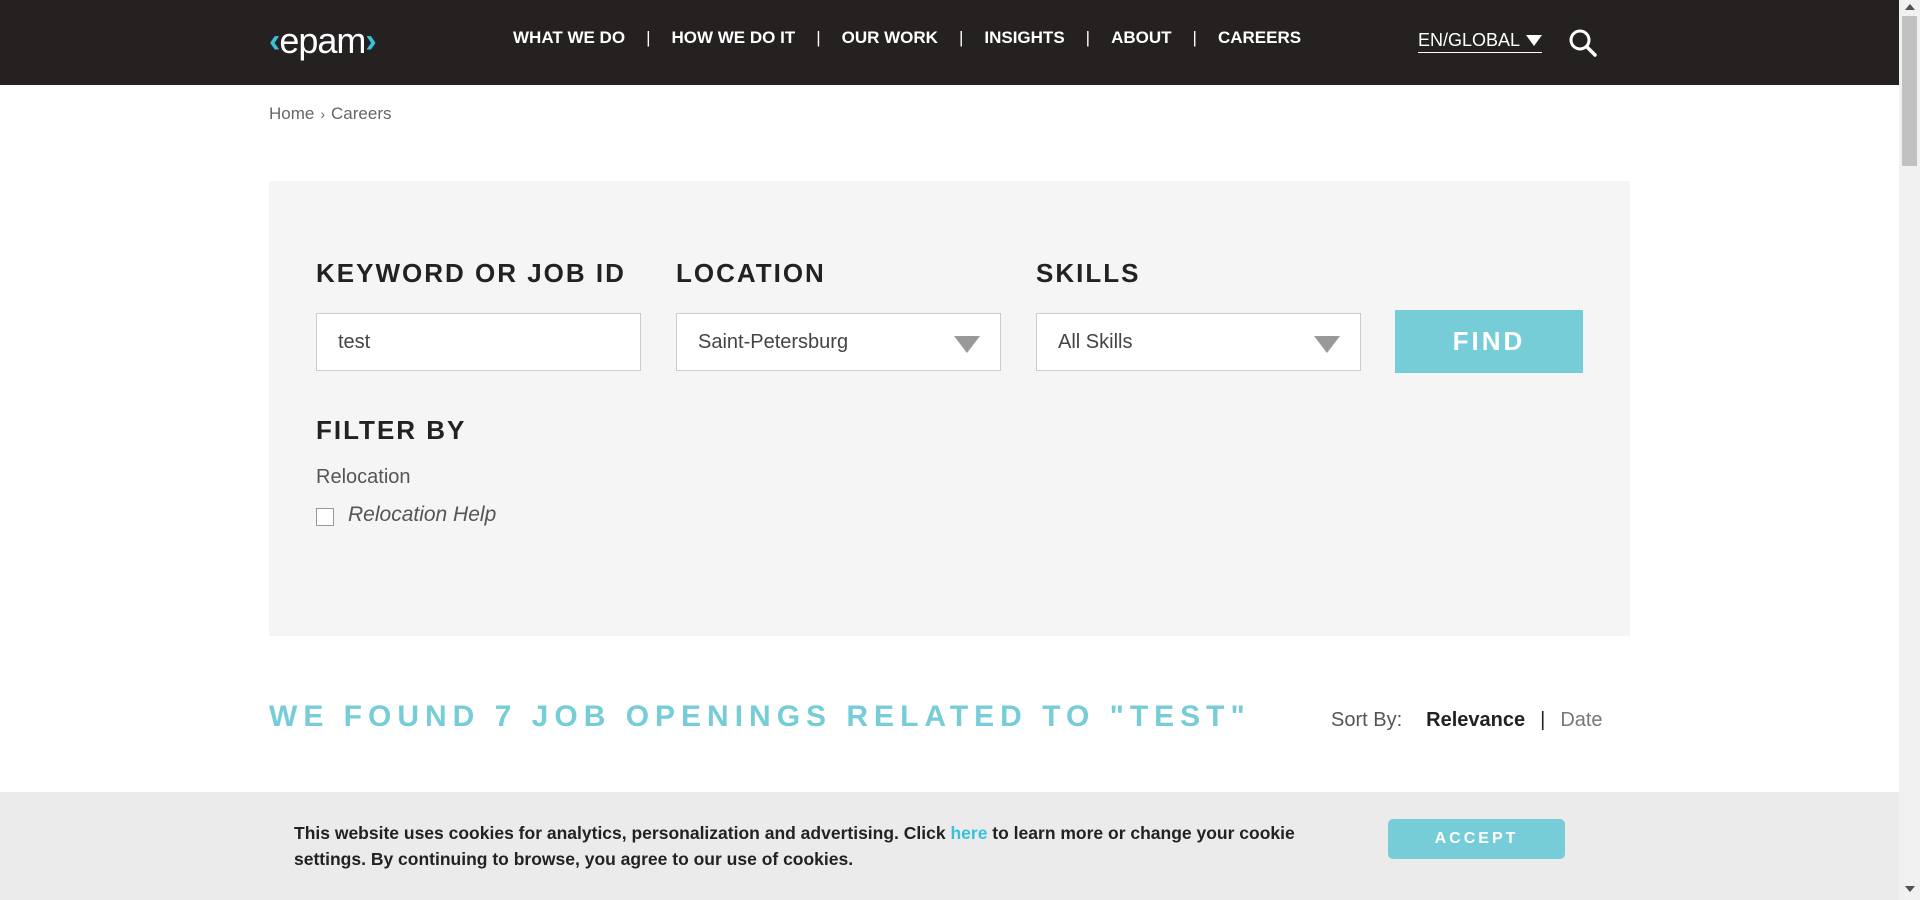 Image resolution: width=1920 pixels, height=900 pixels. What do you see at coordinates (274, 40) in the screenshot?
I see `logo-left-bracket: ‹` at bounding box center [274, 40].